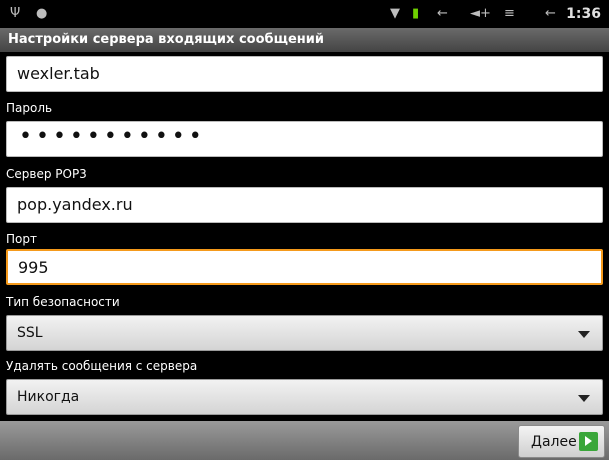 The image size is (609, 460). Describe the element at coordinates (442, 14) in the screenshot. I see `back-nav-icon: ←` at that location.